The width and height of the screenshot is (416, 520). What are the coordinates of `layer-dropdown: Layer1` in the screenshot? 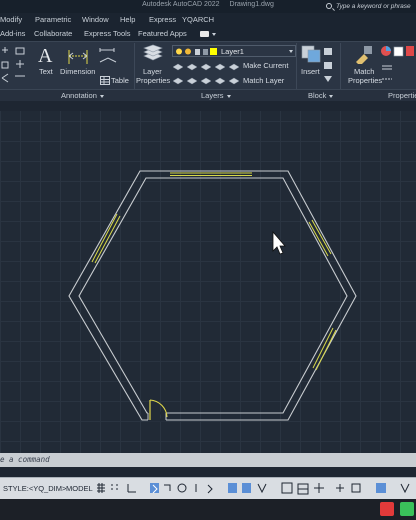 It's located at (234, 51).